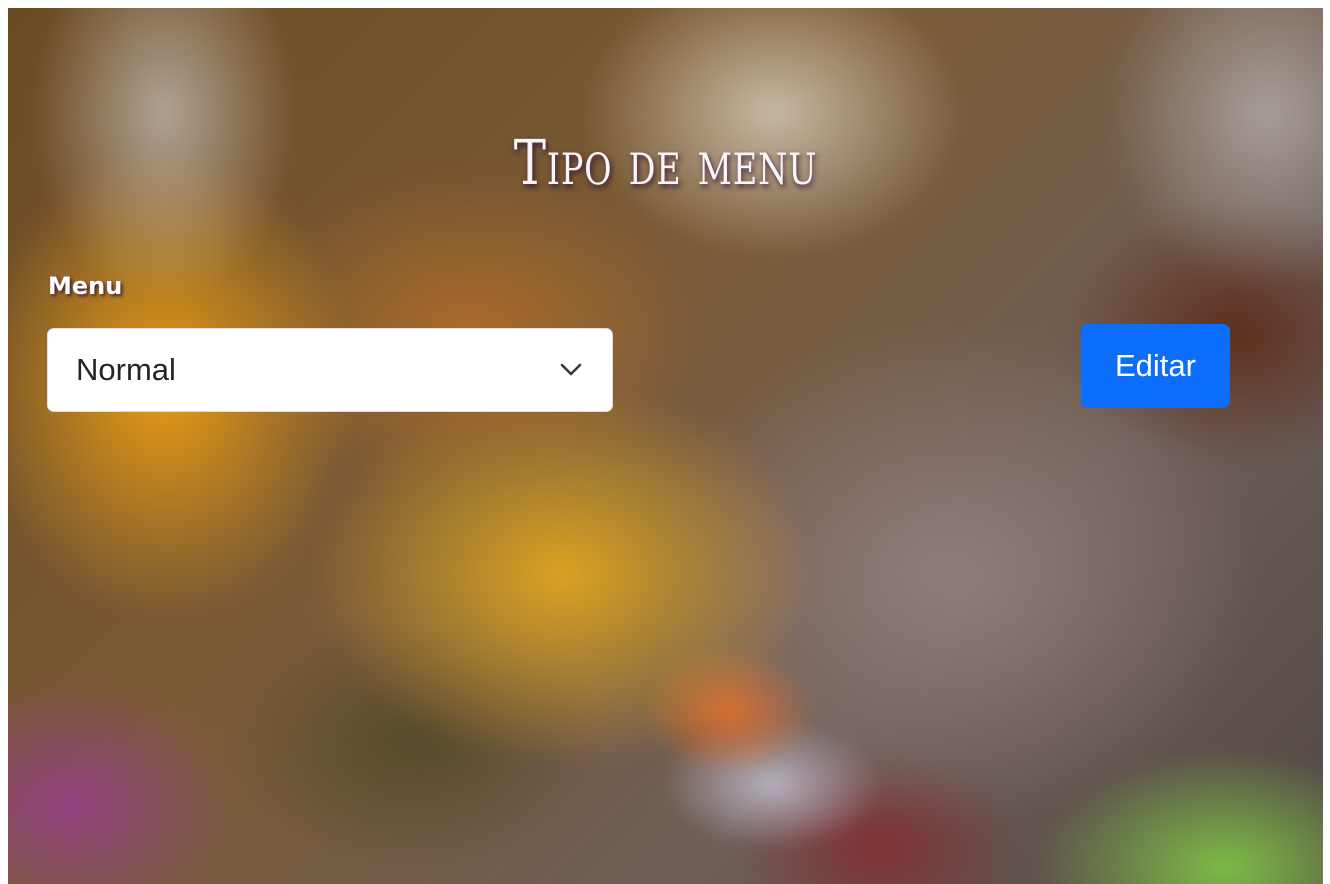  I want to click on edit-button: Editar, so click(1155, 366).